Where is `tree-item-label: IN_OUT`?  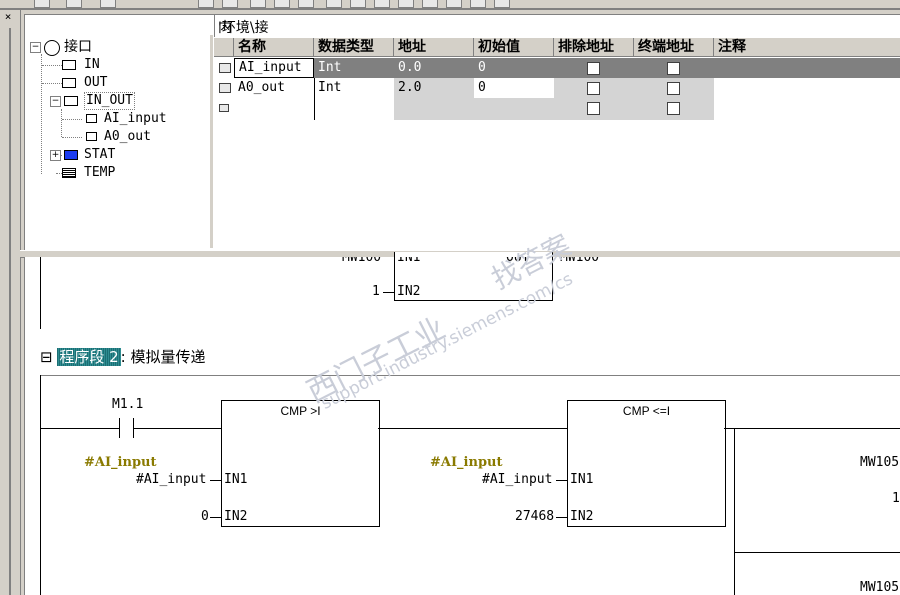 tree-item-label: IN_OUT is located at coordinates (109, 101).